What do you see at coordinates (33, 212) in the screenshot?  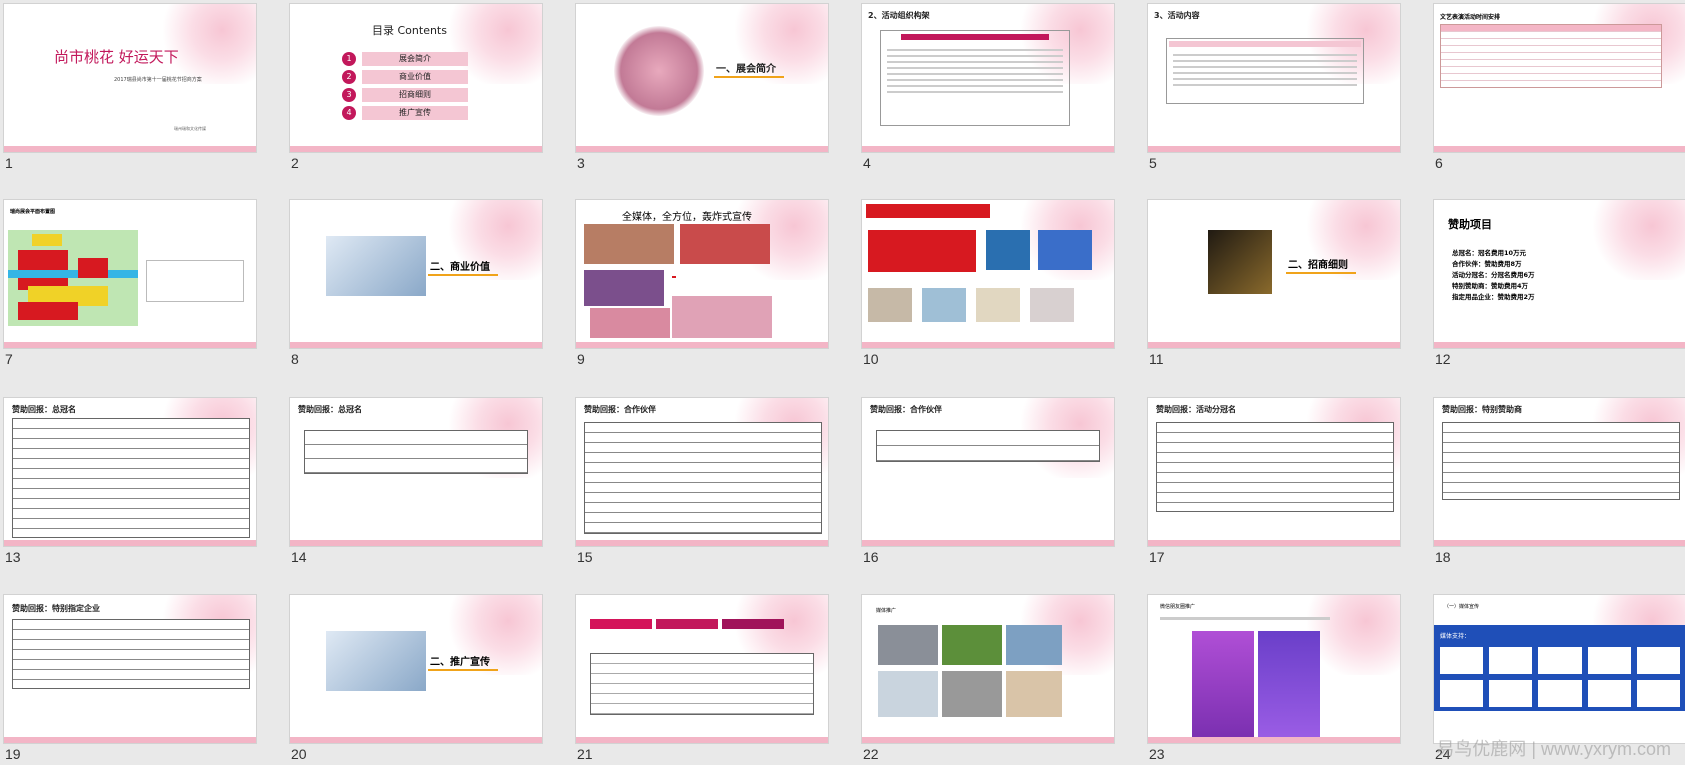 I see `slide-heading: 瑞尚展会平面布置图` at bounding box center [33, 212].